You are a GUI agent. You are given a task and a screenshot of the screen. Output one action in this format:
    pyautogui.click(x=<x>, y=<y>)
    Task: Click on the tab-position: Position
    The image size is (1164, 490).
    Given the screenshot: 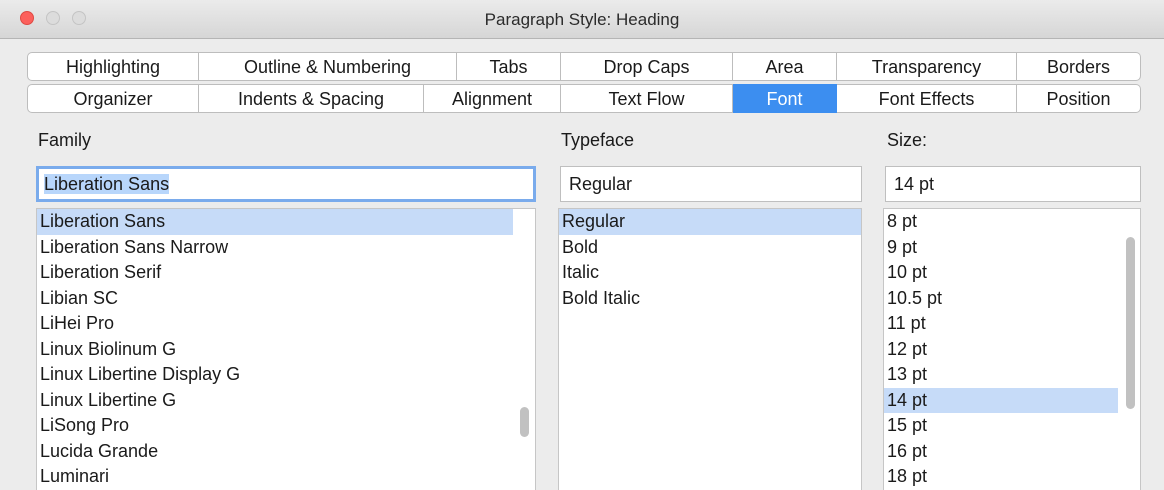 What is the action you would take?
    pyautogui.click(x=1079, y=98)
    